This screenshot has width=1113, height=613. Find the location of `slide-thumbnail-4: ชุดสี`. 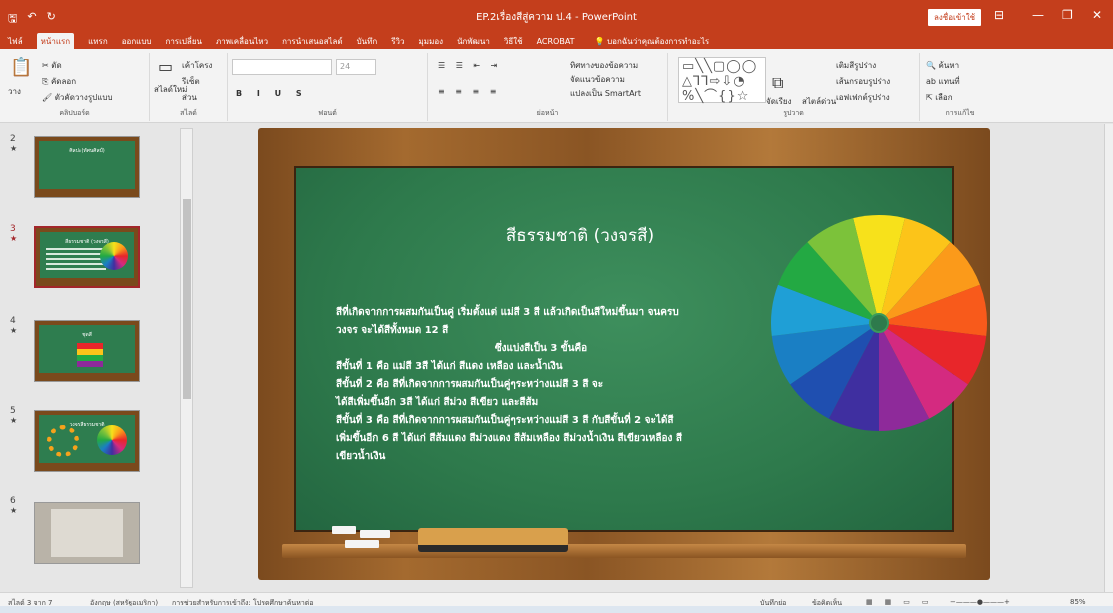

slide-thumbnail-4: ชุดสี is located at coordinates (87, 351).